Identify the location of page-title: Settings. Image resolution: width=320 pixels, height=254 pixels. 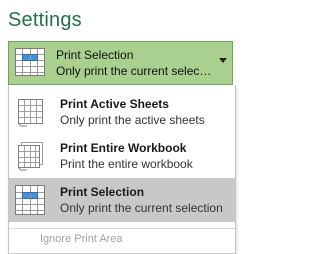
(45, 20).